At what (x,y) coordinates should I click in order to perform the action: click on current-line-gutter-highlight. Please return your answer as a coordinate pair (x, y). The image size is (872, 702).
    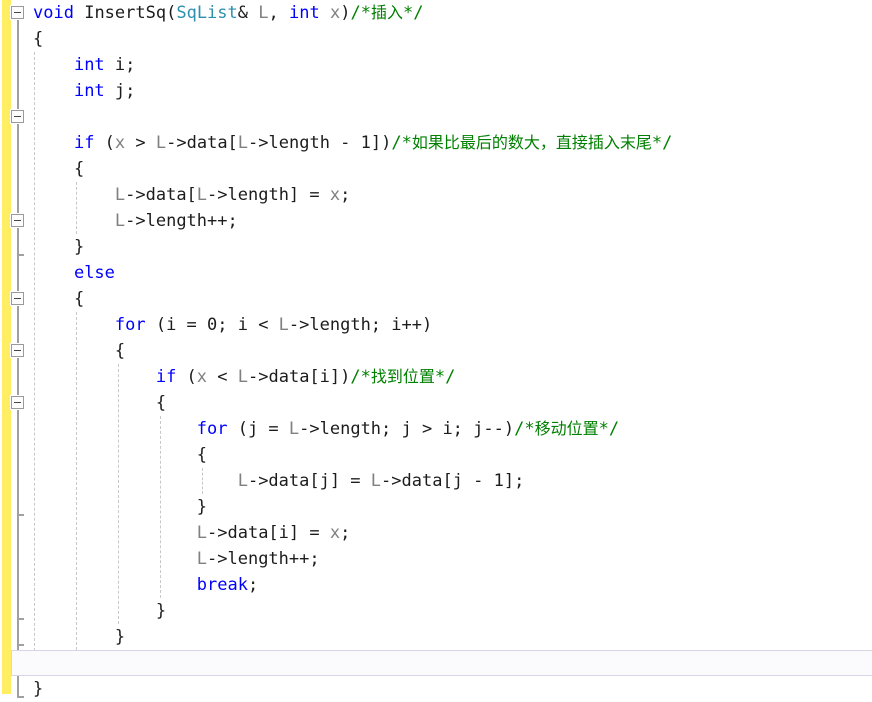
    Looking at the image, I should click on (22, 663).